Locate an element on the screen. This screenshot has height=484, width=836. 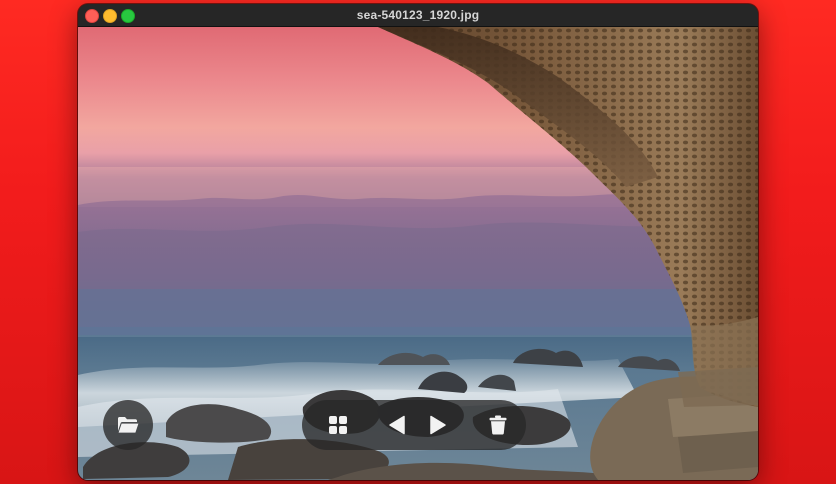
open-folder-button is located at coordinates (128, 425).